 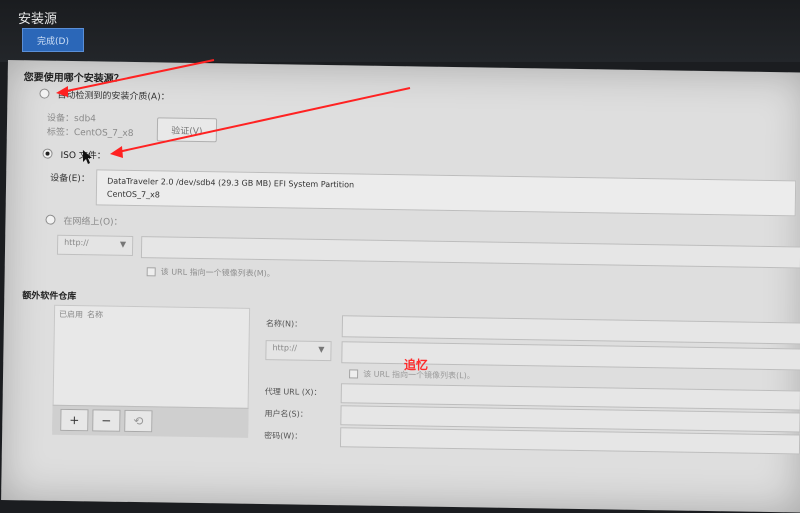 What do you see at coordinates (74, 420) in the screenshot?
I see `add-repo-button: +` at bounding box center [74, 420].